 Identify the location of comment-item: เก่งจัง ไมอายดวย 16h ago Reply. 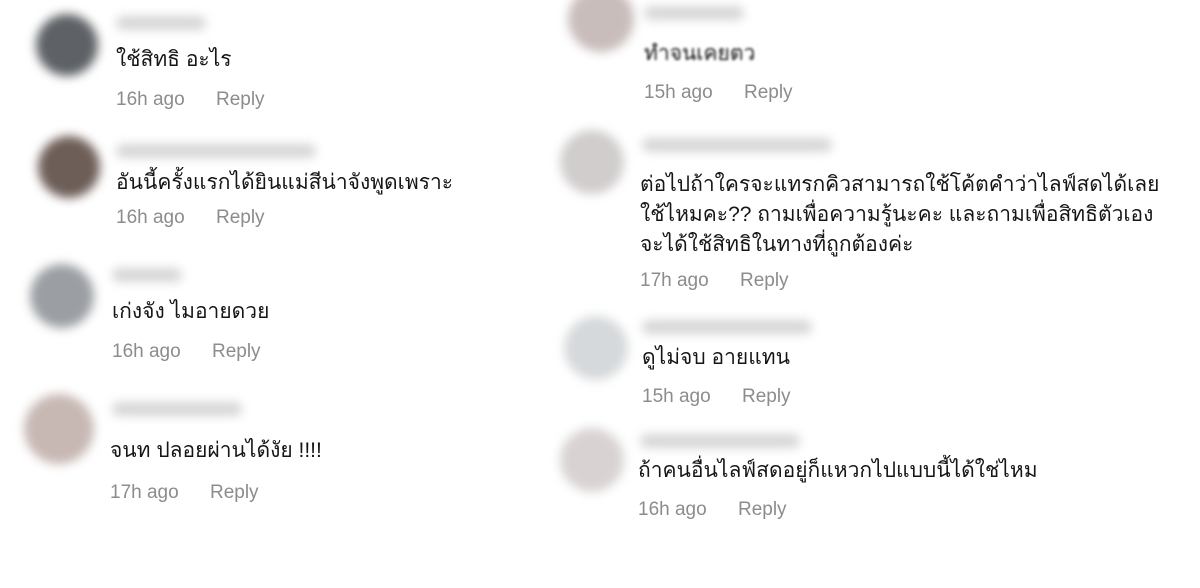
(280, 325).